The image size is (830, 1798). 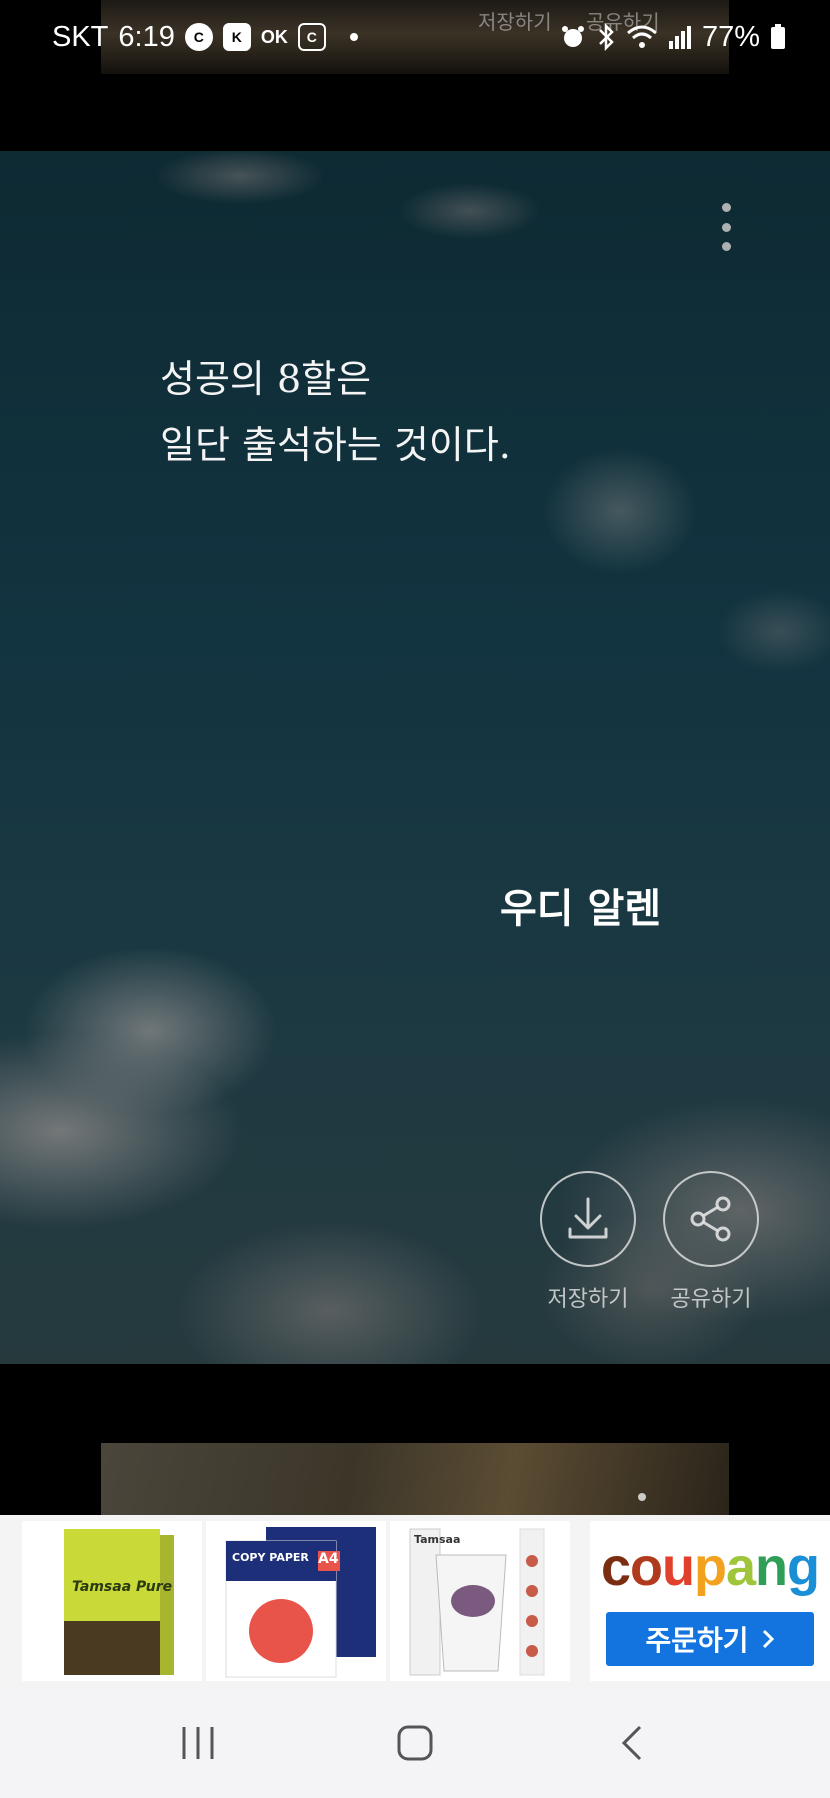 I want to click on ad-product-copy-paper: COPY PAPER A4, so click(x=296, y=1601).